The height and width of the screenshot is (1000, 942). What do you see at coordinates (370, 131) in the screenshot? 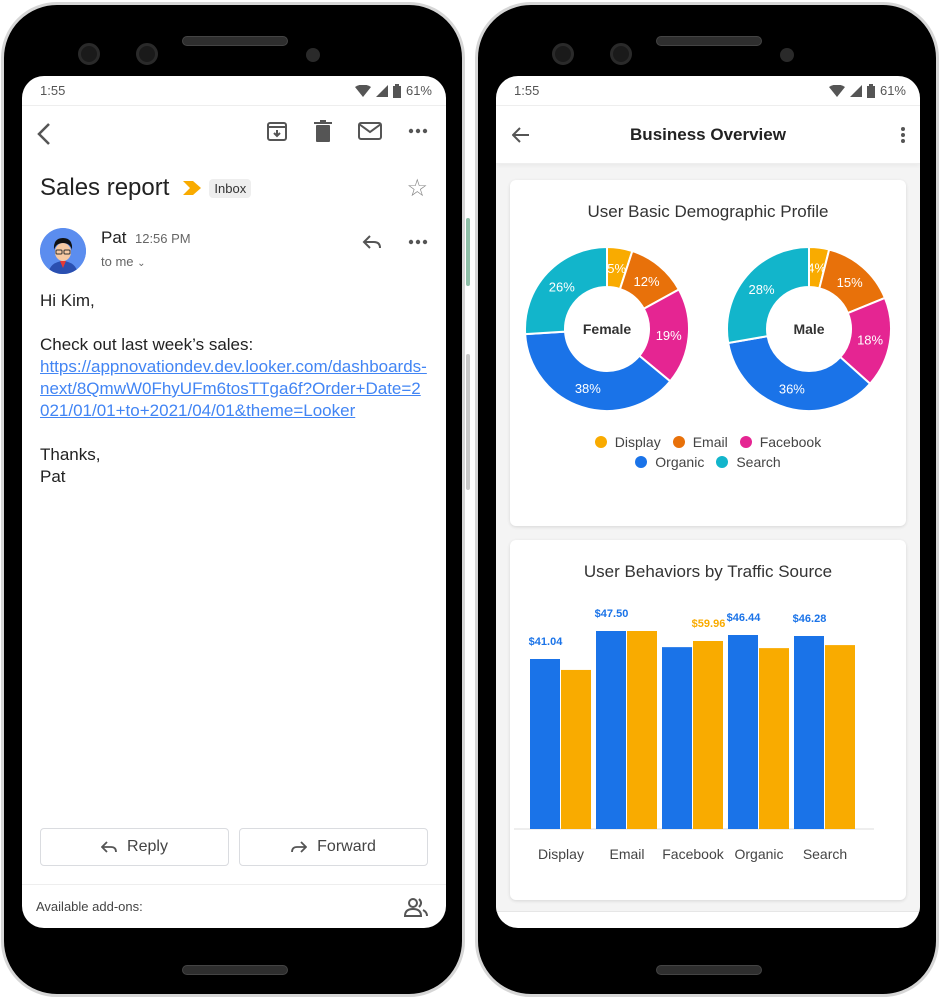
I see `mail-icon` at bounding box center [370, 131].